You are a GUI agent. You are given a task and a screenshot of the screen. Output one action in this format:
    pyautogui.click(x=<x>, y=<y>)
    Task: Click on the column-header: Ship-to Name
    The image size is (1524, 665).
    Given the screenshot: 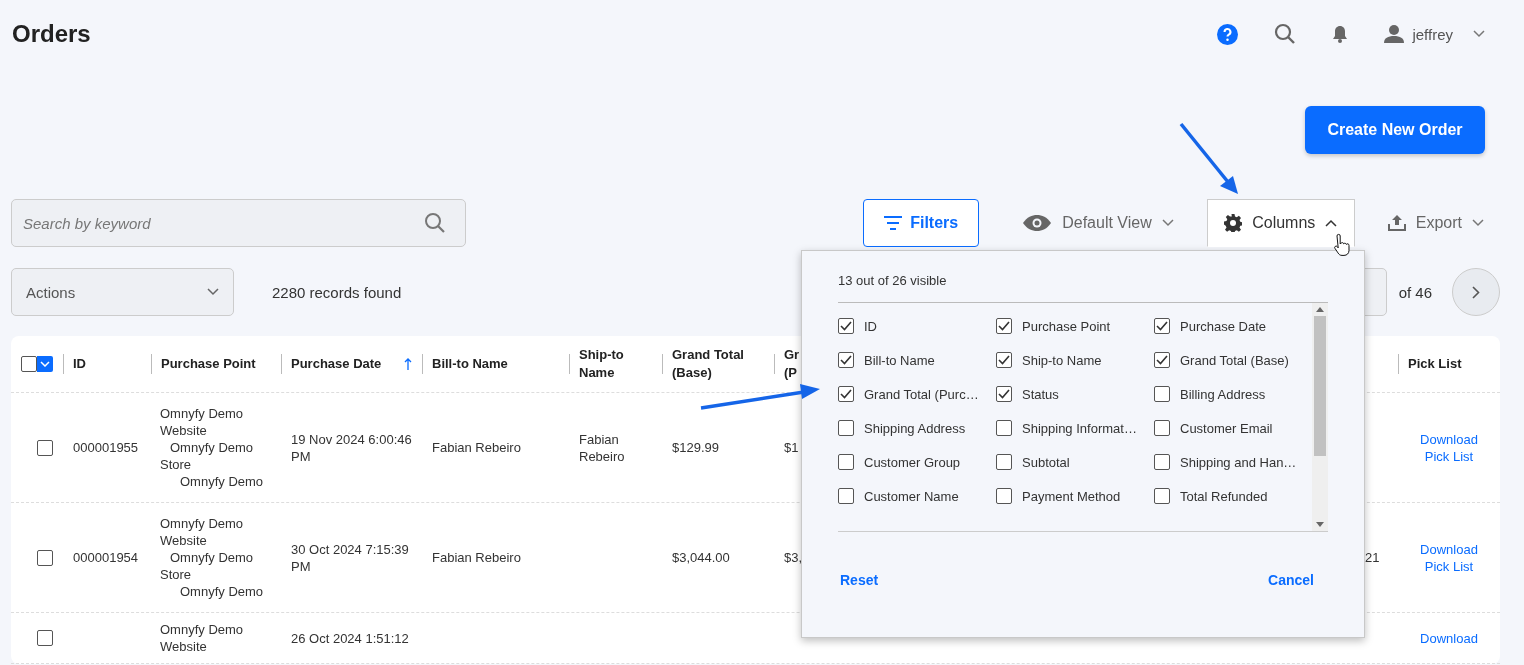 What is the action you would take?
    pyautogui.click(x=617, y=364)
    